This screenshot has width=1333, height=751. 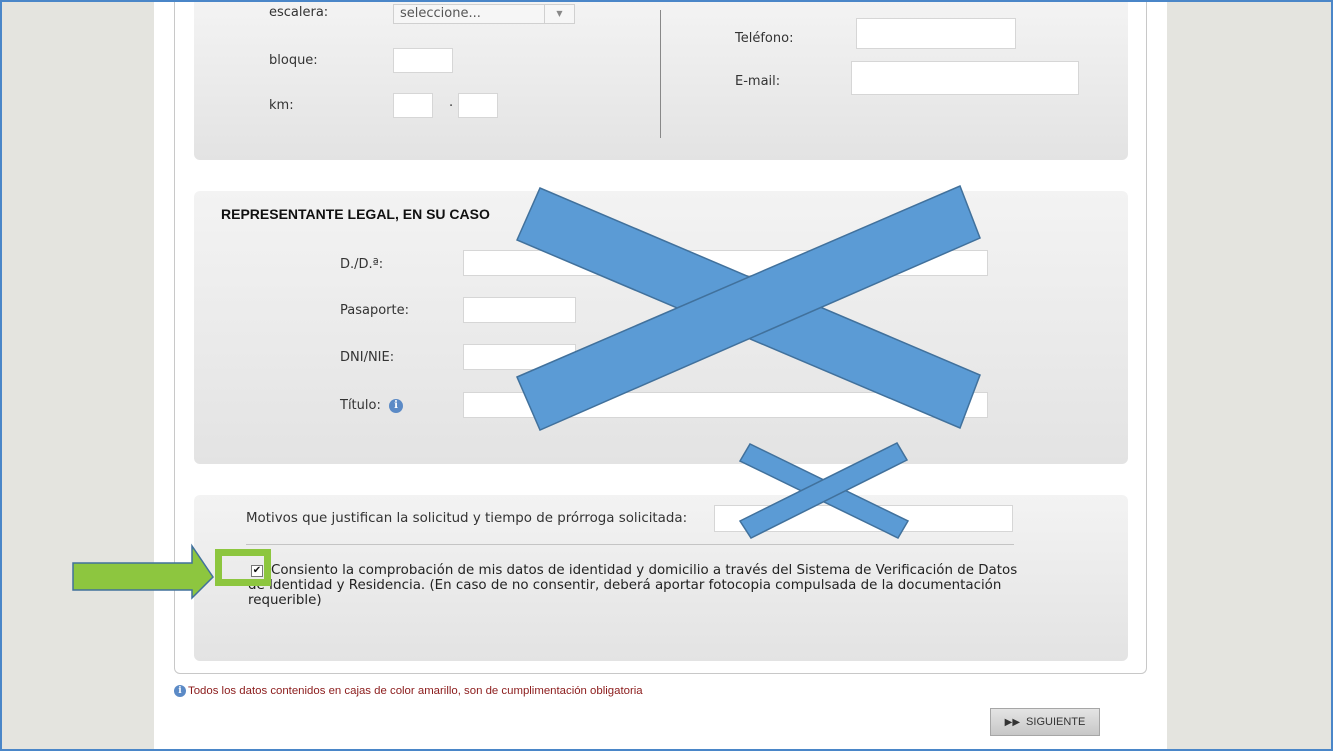 I want to click on pasaporte-label: Pasaporte:, so click(x=374, y=310).